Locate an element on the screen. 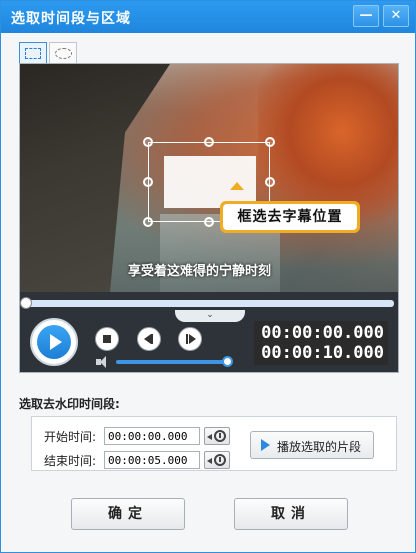  previous-frame-icon is located at coordinates (147, 339).